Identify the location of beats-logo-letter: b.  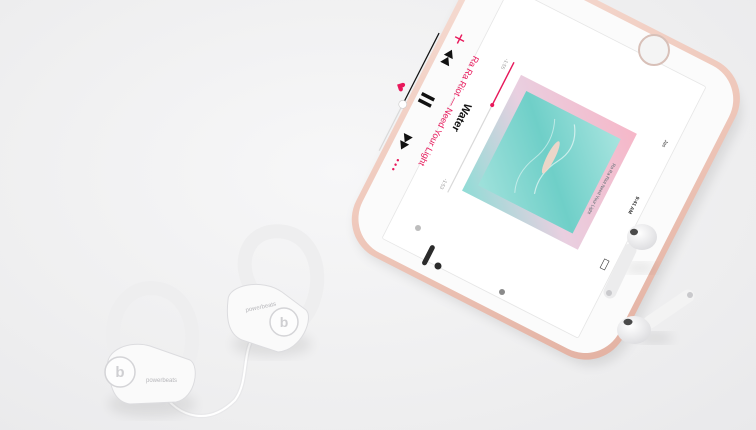
(284, 322).